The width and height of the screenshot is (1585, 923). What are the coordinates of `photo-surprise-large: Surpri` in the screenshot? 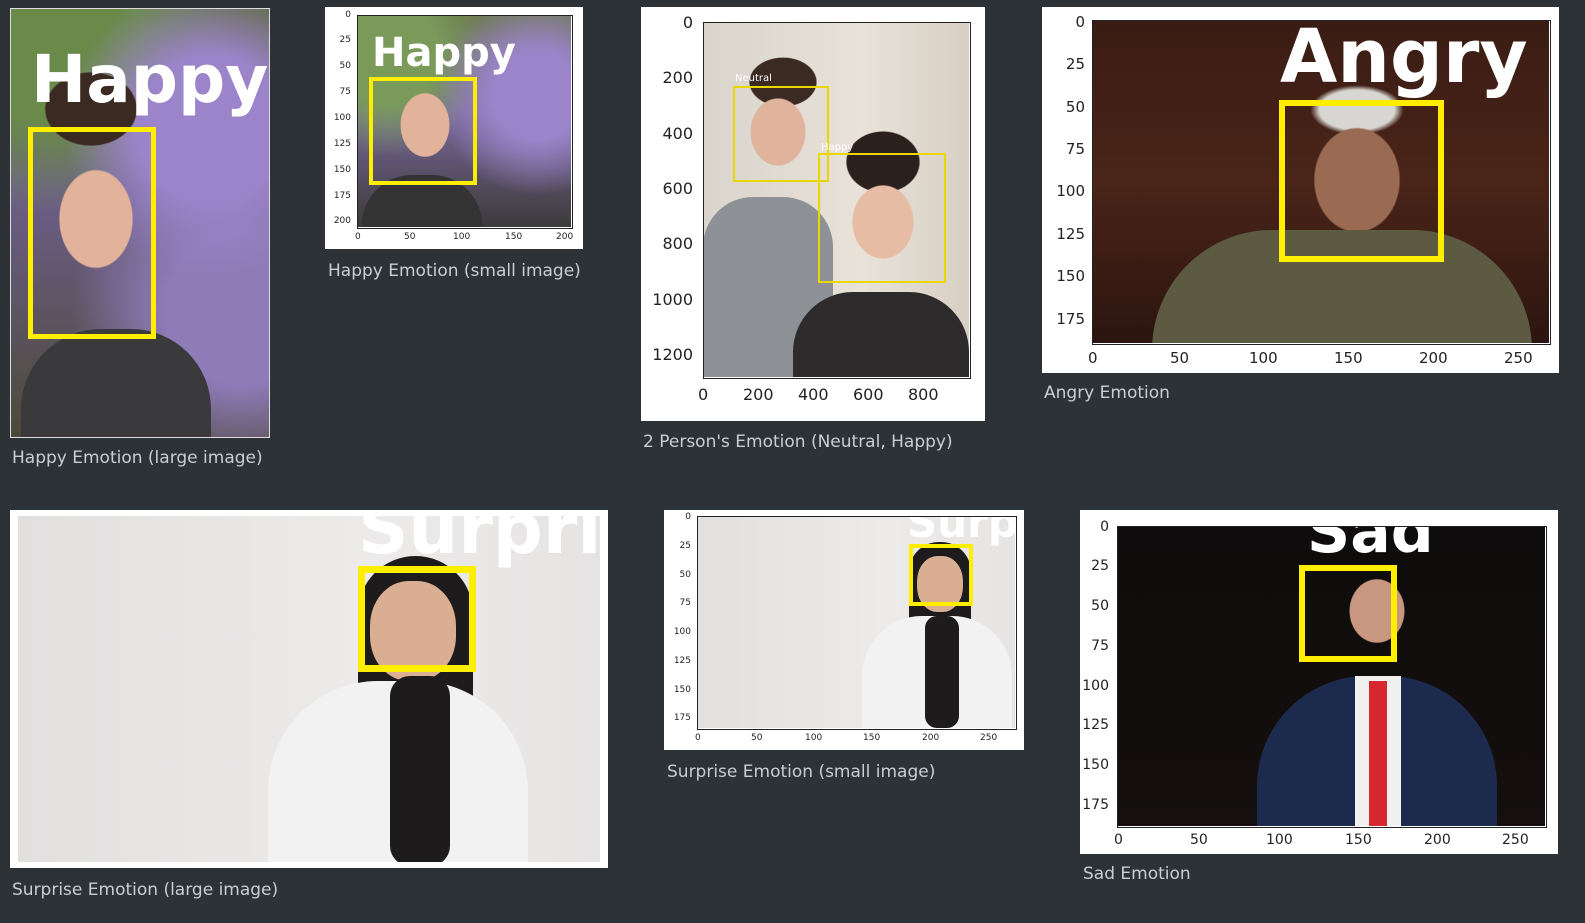 It's located at (309, 689).